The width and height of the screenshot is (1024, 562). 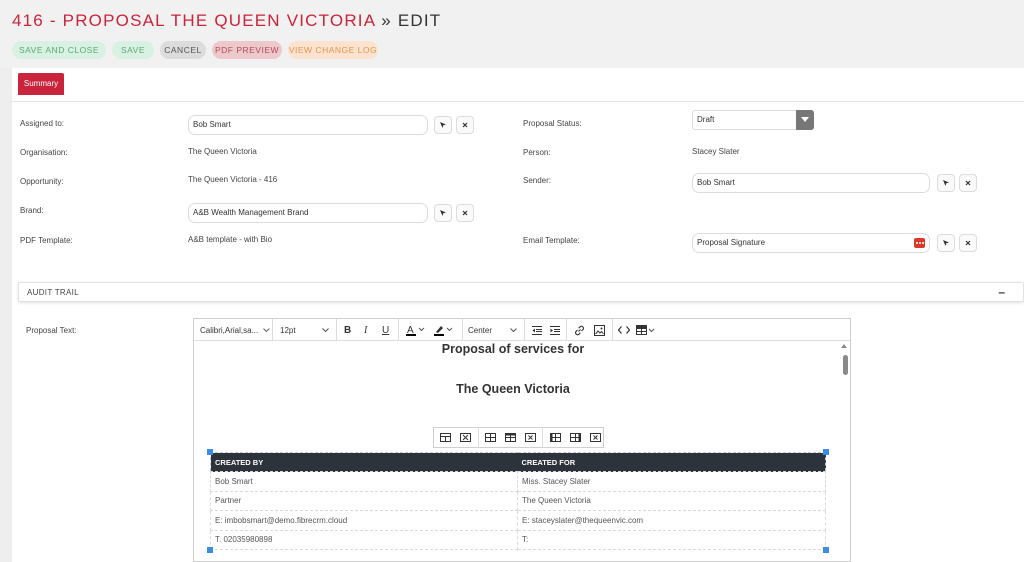 I want to click on brand-select-button, so click(x=443, y=213).